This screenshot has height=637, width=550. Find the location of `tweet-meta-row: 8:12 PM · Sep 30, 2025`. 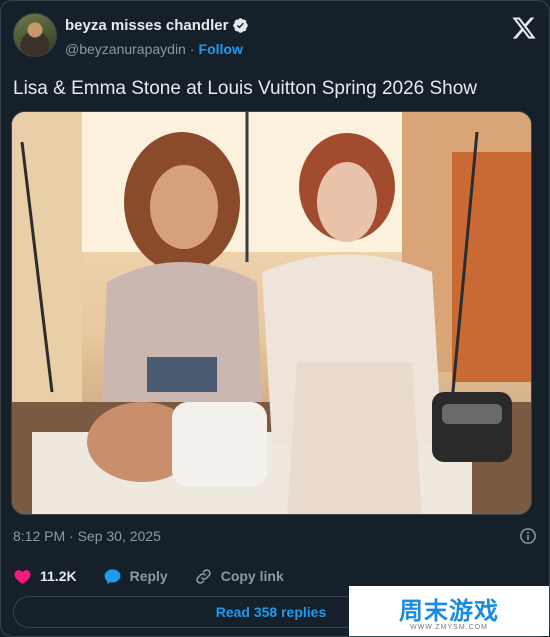

tweet-meta-row: 8:12 PM · Sep 30, 2025 is located at coordinates (275, 536).